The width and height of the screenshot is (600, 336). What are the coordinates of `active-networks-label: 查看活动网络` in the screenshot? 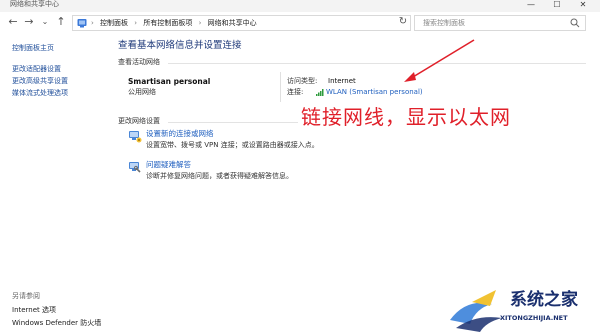 It's located at (139, 62).